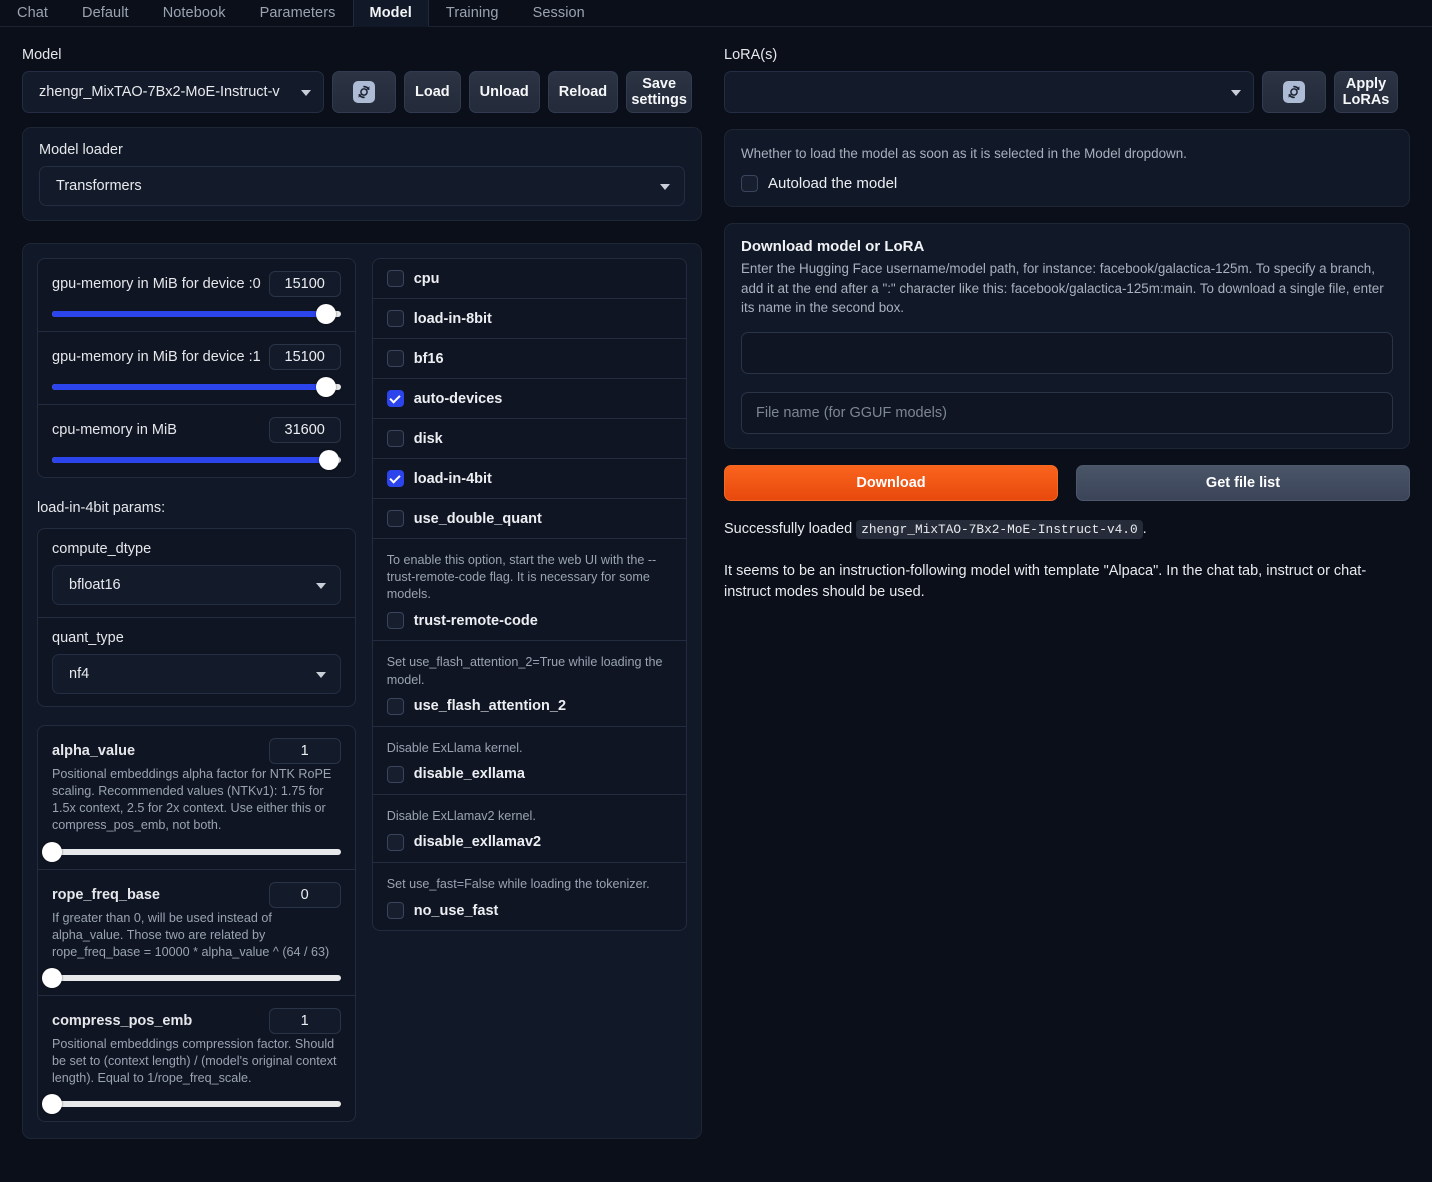 Image resolution: width=1432 pixels, height=1182 pixels. Describe the element at coordinates (304, 894) in the screenshot. I see `slider-value: 0` at that location.